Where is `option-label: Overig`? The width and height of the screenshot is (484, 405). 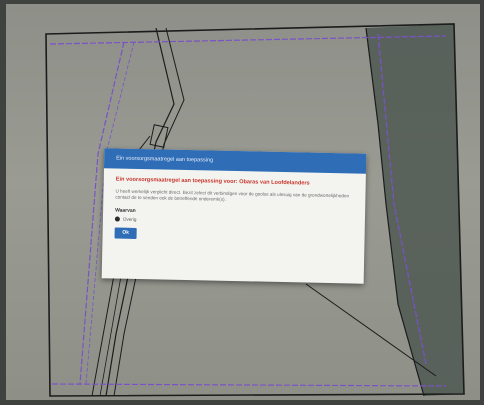
option-label: Overig is located at coordinates (129, 219).